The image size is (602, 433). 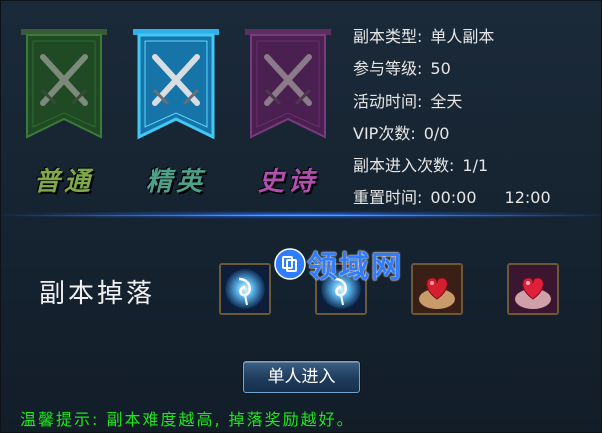 I want to click on info-time: 活动时间: 全天, so click(x=407, y=100).